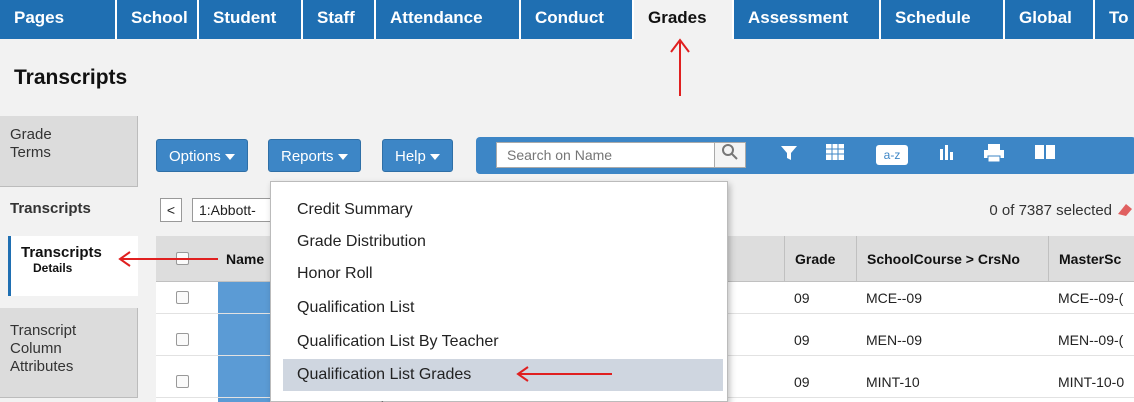 The height and width of the screenshot is (402, 1134). I want to click on help-button: Help, so click(417, 155).